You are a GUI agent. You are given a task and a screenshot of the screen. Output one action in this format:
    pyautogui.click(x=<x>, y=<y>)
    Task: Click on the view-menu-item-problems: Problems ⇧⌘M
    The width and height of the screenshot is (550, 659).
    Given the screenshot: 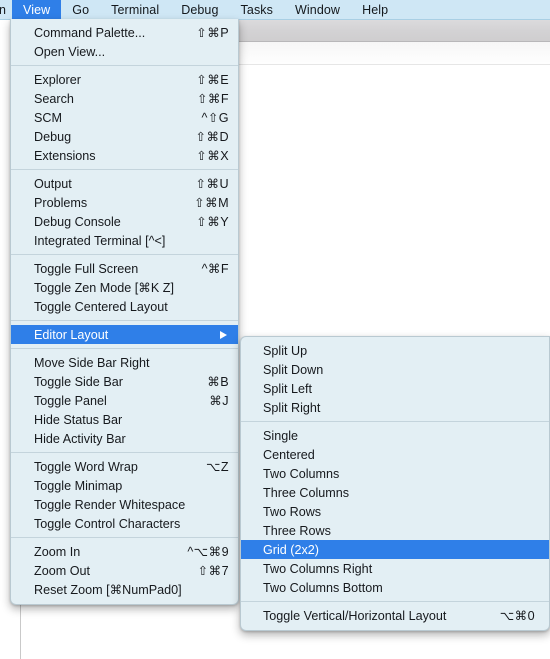 What is the action you would take?
    pyautogui.click(x=124, y=202)
    